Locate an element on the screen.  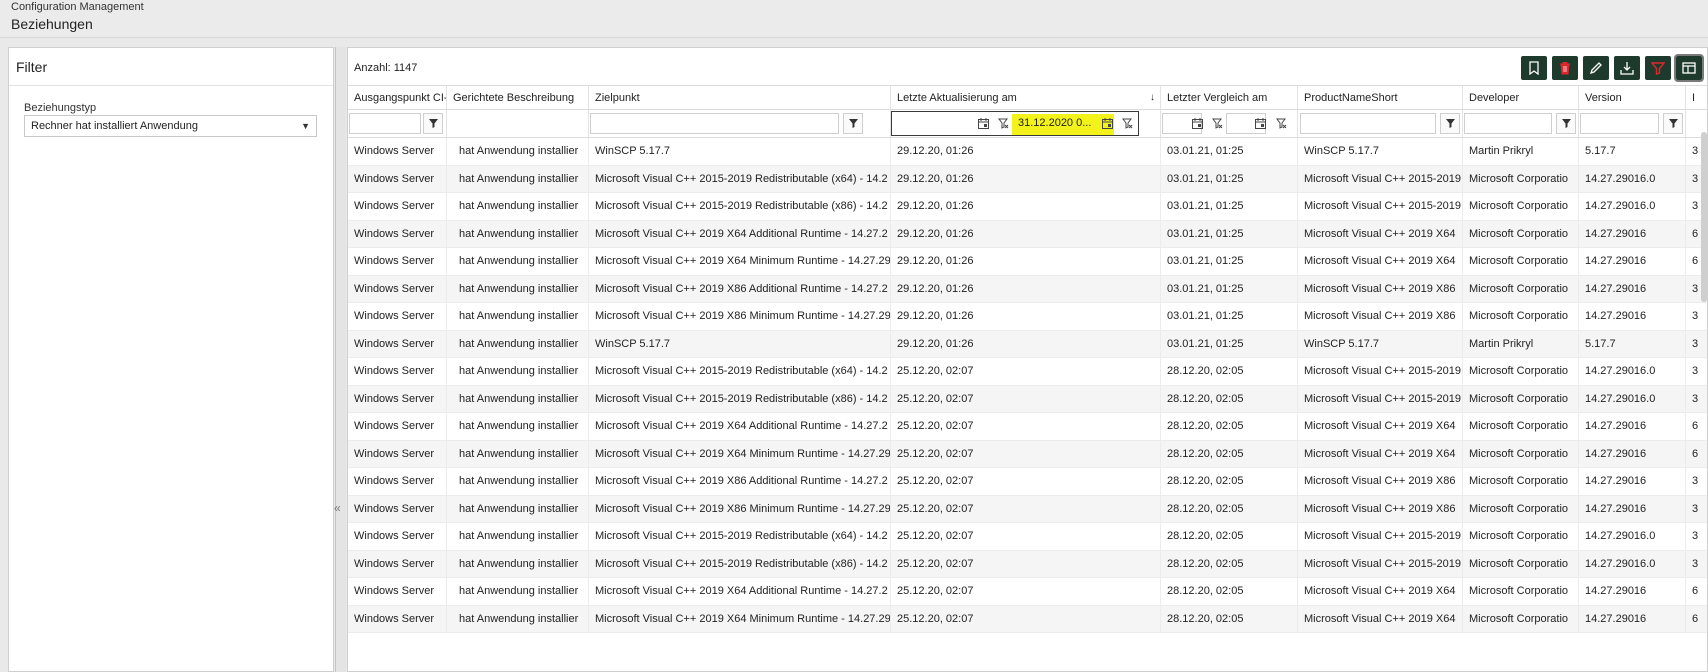
column-header: Gerichtete Beschreibung is located at coordinates (518, 98).